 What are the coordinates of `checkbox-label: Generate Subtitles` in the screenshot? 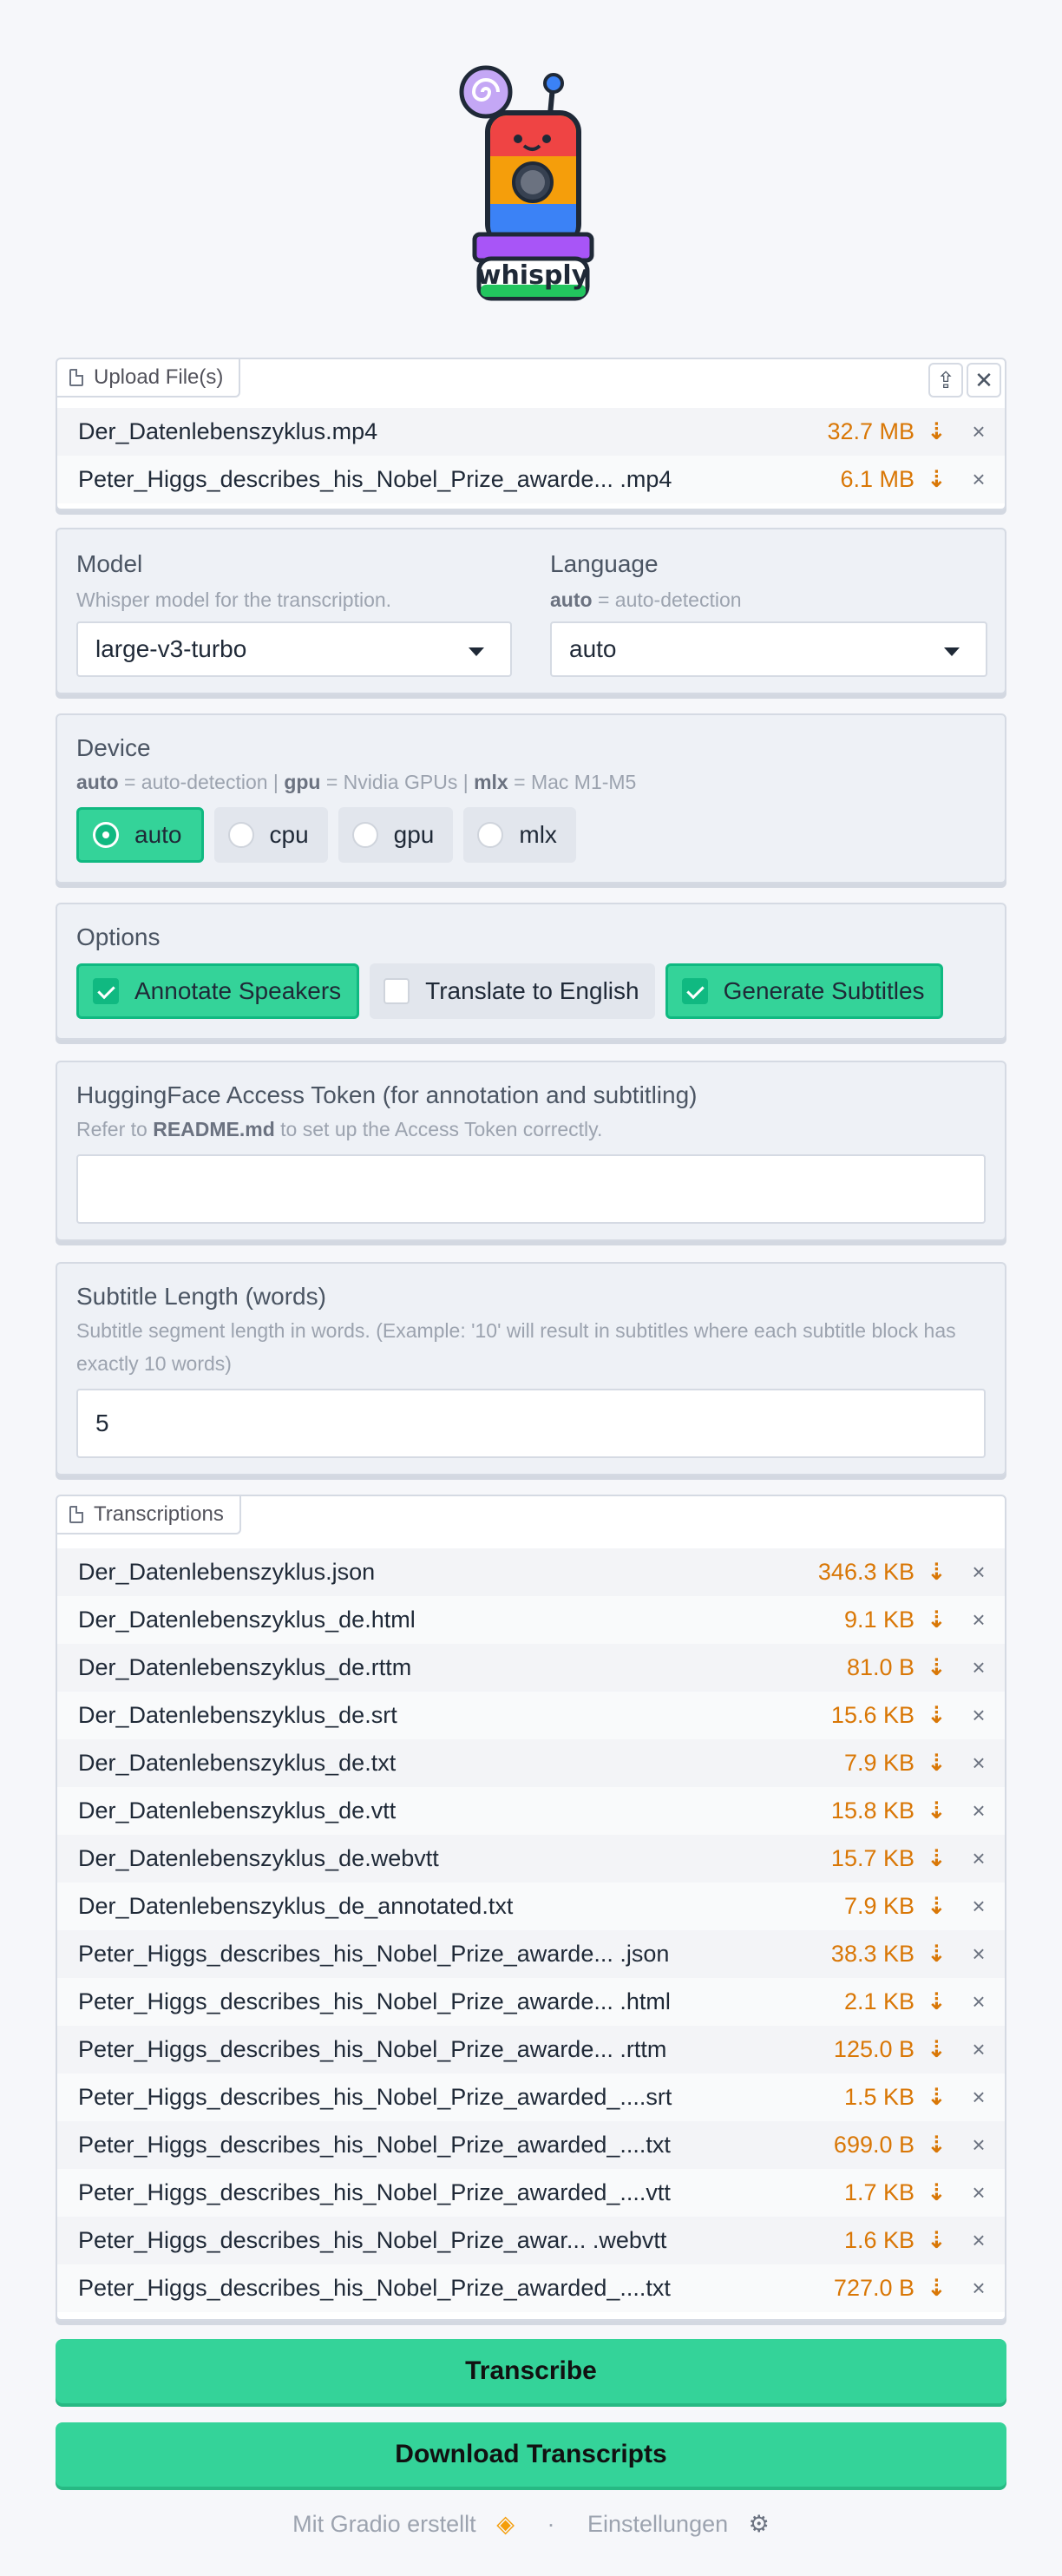 It's located at (824, 991).